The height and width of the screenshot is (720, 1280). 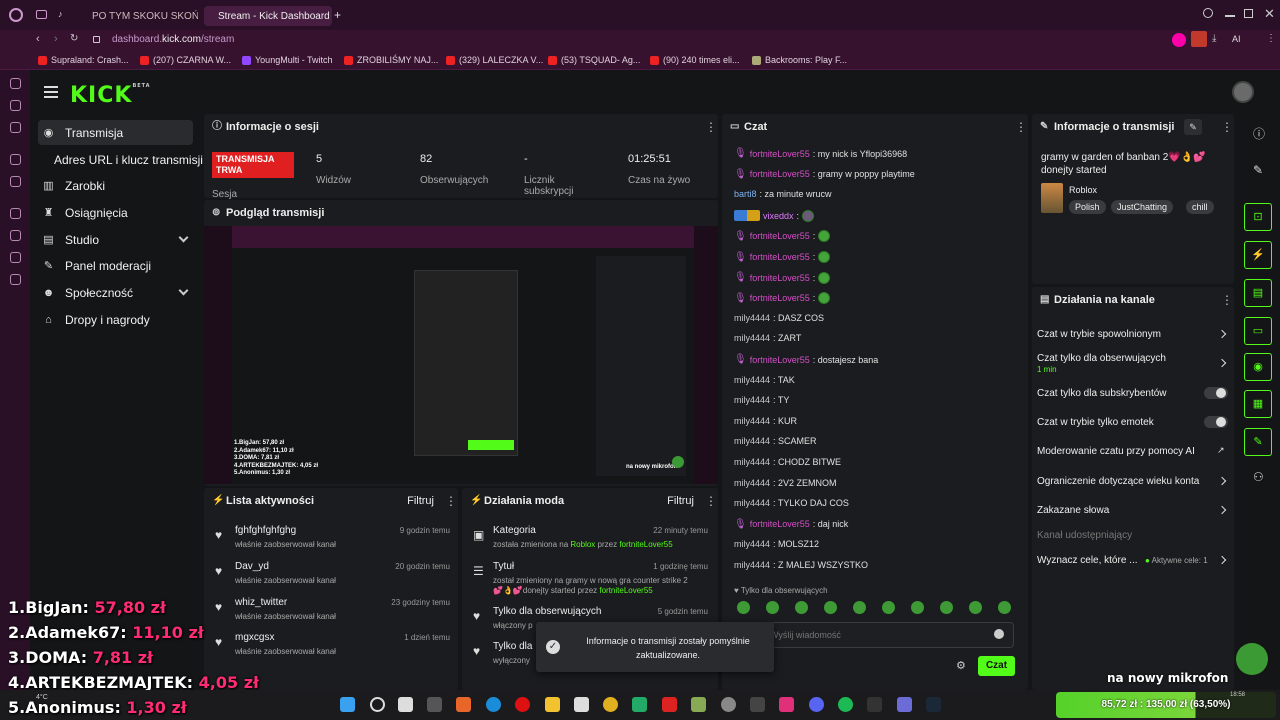 I want to click on back-icon: ‹, so click(x=38, y=39).